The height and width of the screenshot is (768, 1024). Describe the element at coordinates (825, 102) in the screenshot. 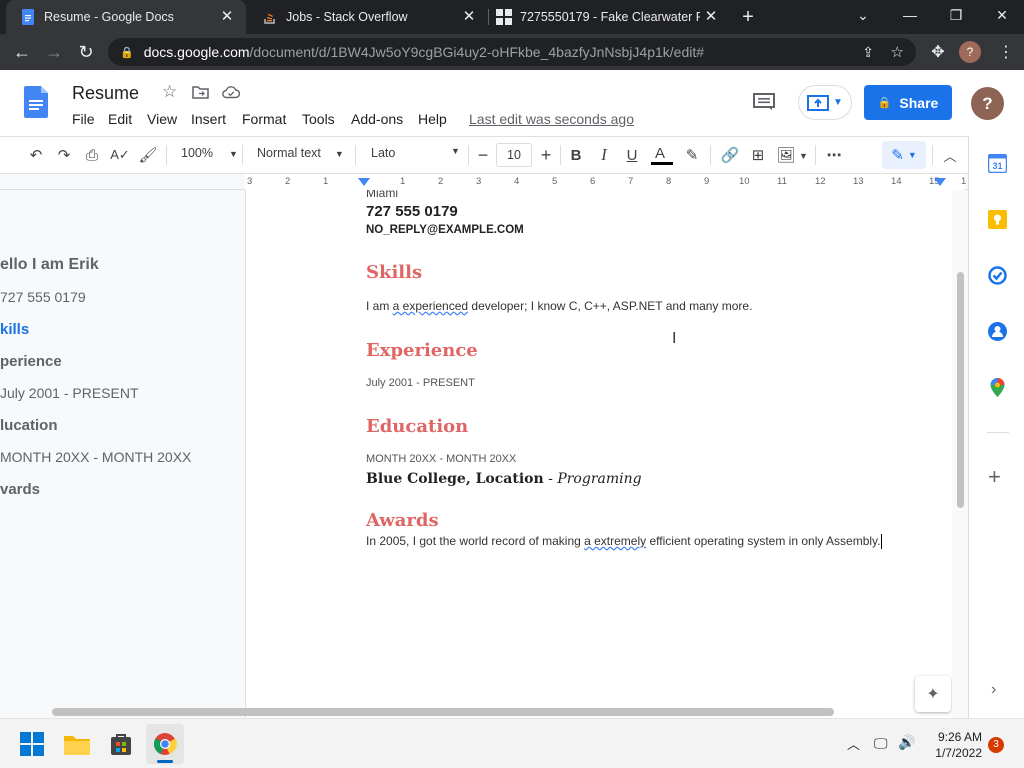

I see `present-meeting-button: ▼` at that location.